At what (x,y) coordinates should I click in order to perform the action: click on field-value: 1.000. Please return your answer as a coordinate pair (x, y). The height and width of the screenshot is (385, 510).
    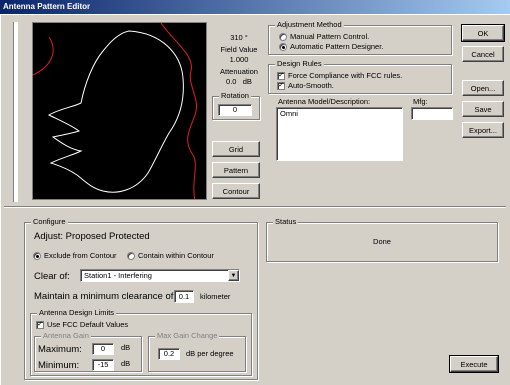
    Looking at the image, I should click on (239, 59).